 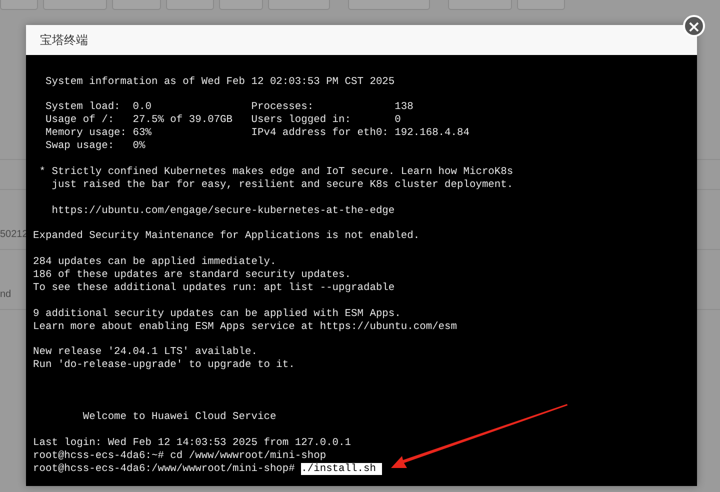 What do you see at coordinates (95, 146) in the screenshot?
I see `terminal-line: Swap usage: 0%` at bounding box center [95, 146].